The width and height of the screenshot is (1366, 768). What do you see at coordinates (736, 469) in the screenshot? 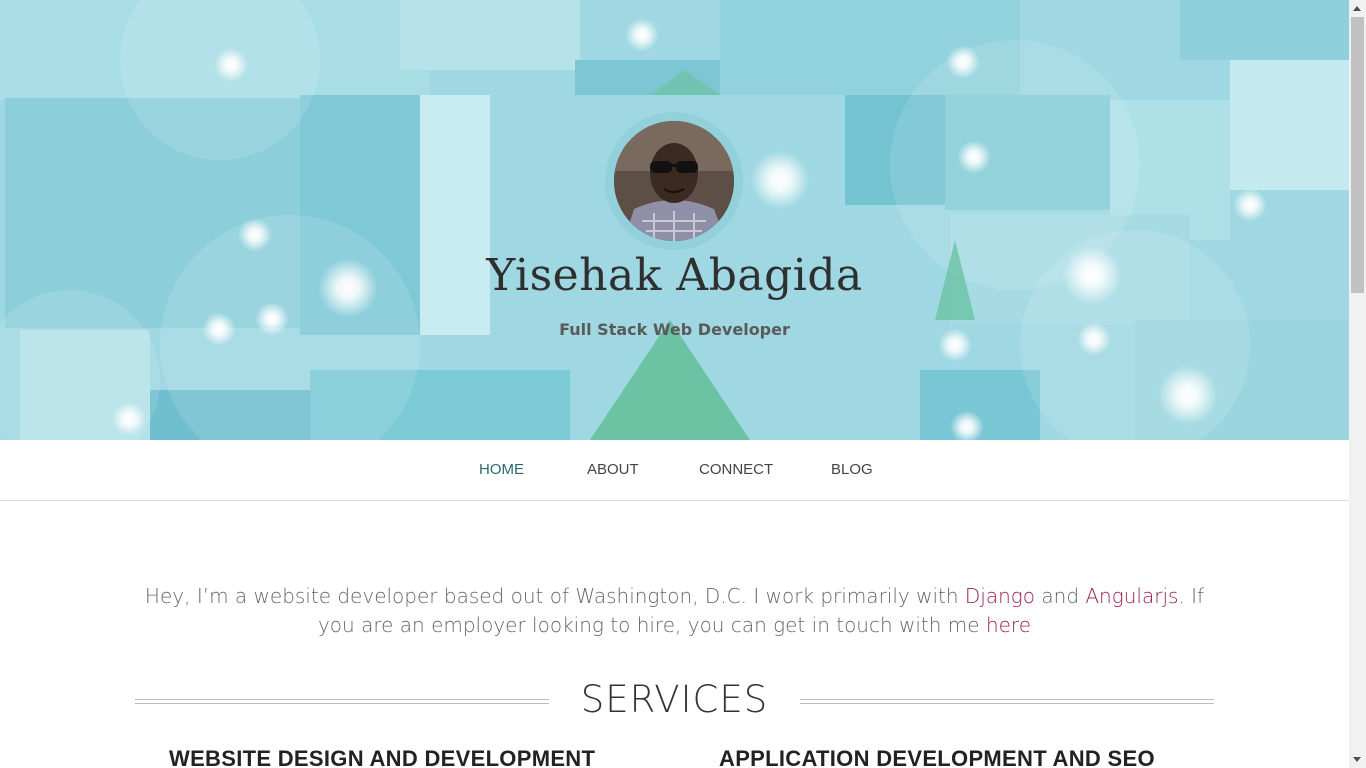
I see `nav-item-connect: CONNECT` at bounding box center [736, 469].